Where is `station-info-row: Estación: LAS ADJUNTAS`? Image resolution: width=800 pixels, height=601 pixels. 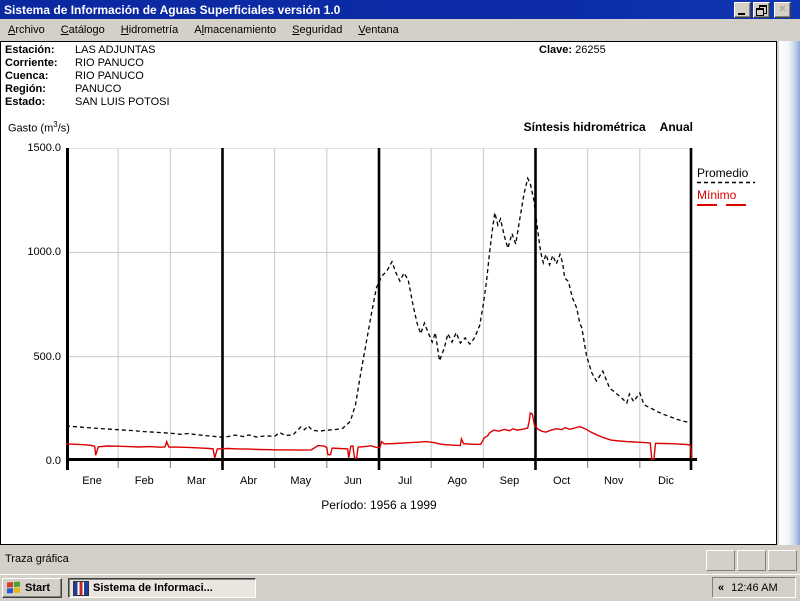 station-info-row: Estación: LAS ADJUNTAS is located at coordinates (87, 50).